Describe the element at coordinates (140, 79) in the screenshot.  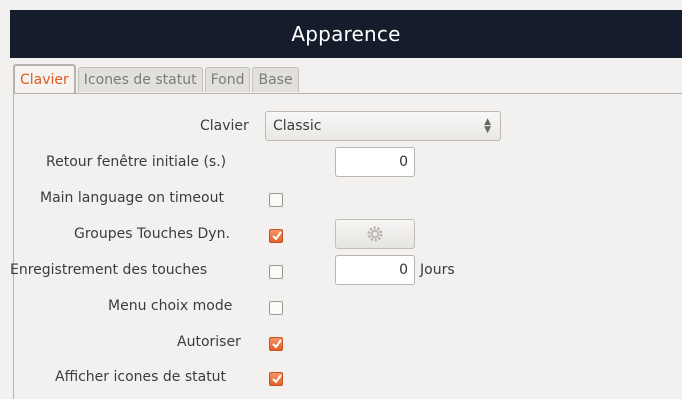
I see `tab-icones-de-statut: Icones de statut` at that location.